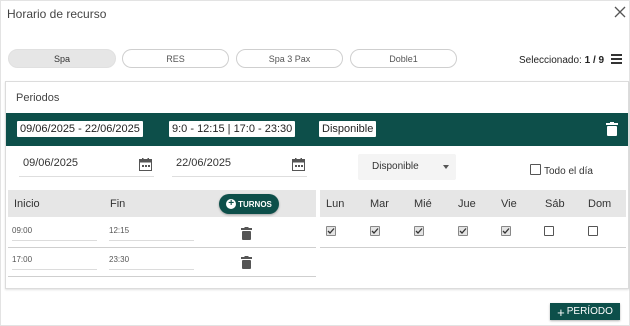  What do you see at coordinates (600, 204) in the screenshot?
I see `day-label-dom: Dom` at bounding box center [600, 204].